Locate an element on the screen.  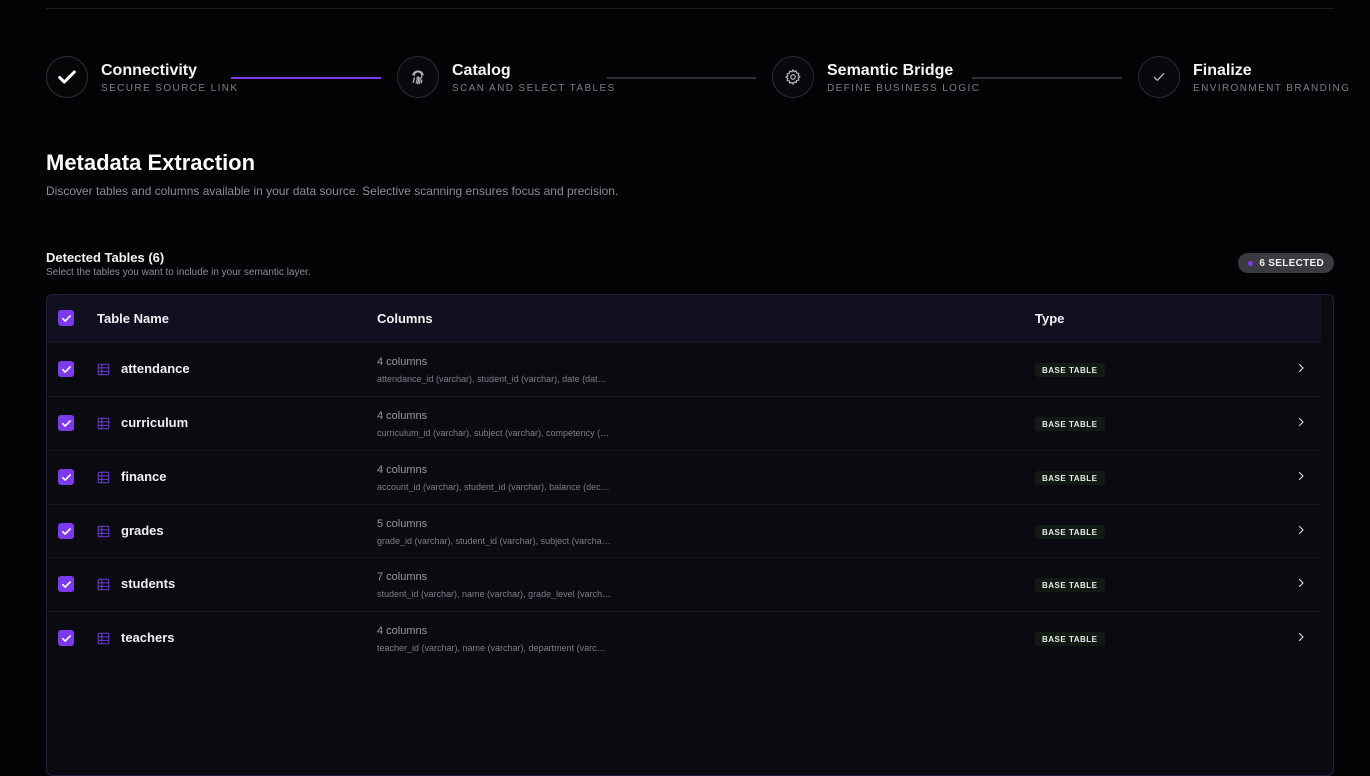
table-name: grades is located at coordinates (142, 530).